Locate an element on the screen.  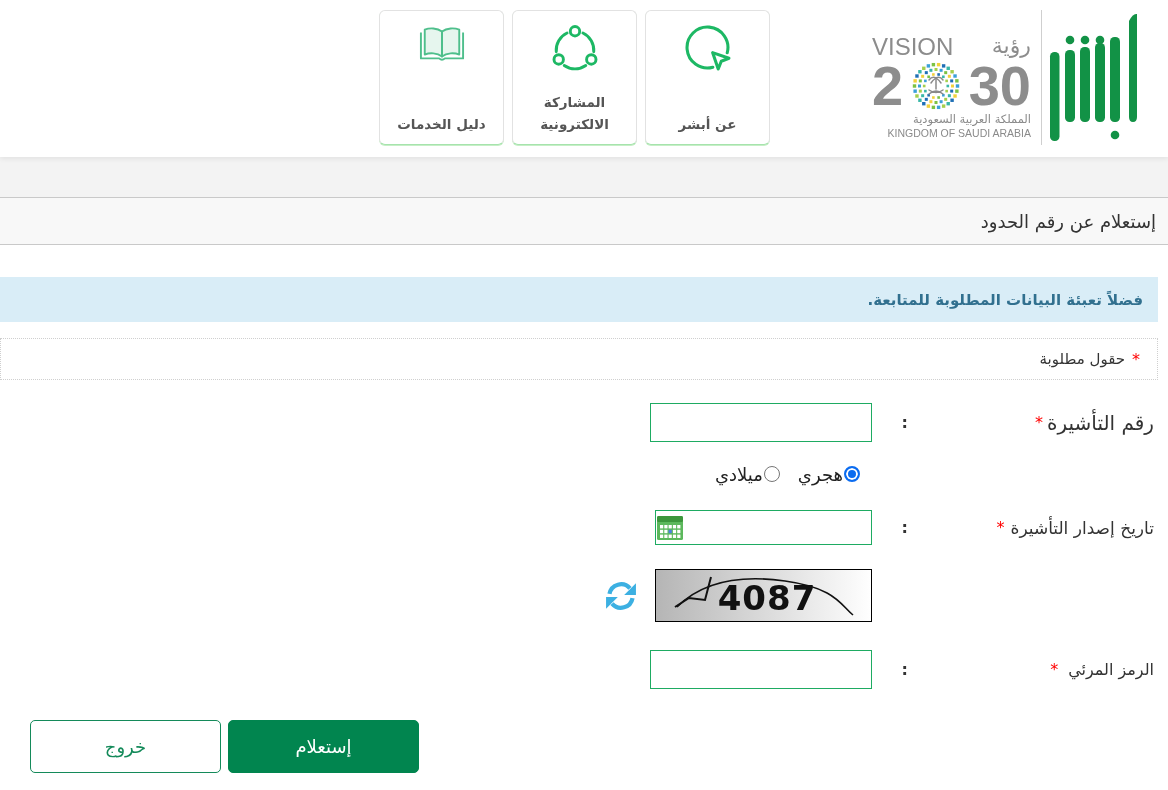
action-button: إستعلام is located at coordinates (323, 746).